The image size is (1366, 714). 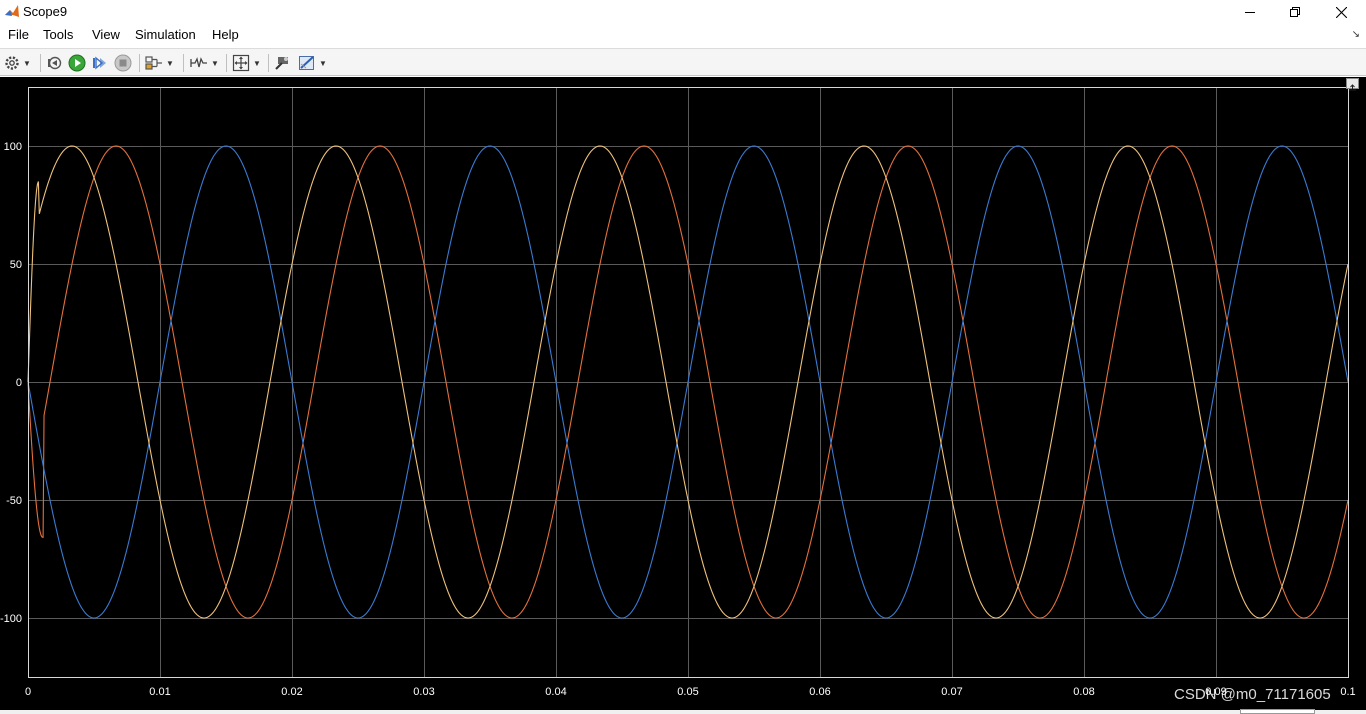 I want to click on stop-icon, so click(x=123, y=63).